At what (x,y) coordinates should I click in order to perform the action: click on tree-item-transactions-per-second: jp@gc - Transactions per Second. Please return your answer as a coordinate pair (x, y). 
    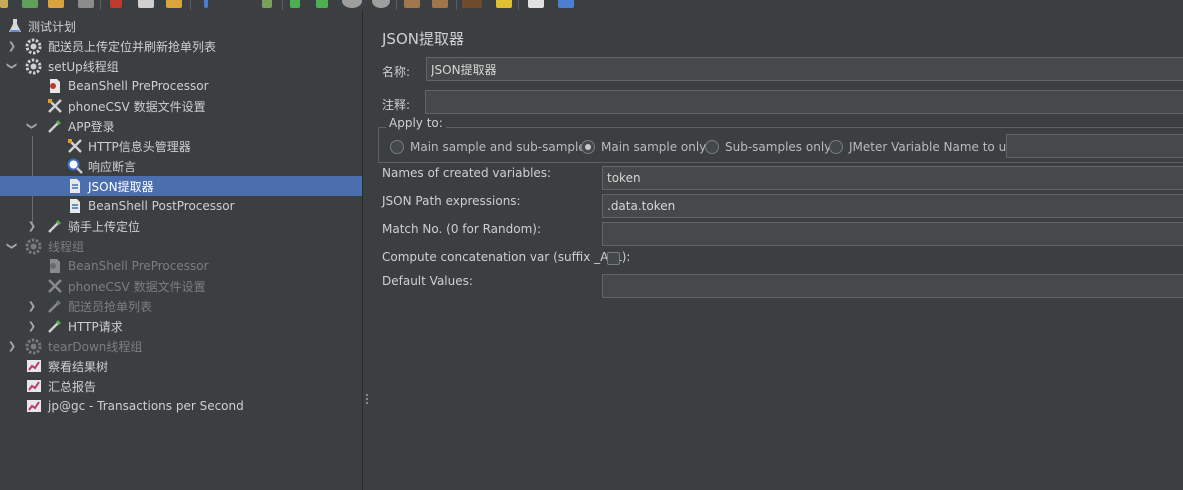
    Looking at the image, I should click on (181, 406).